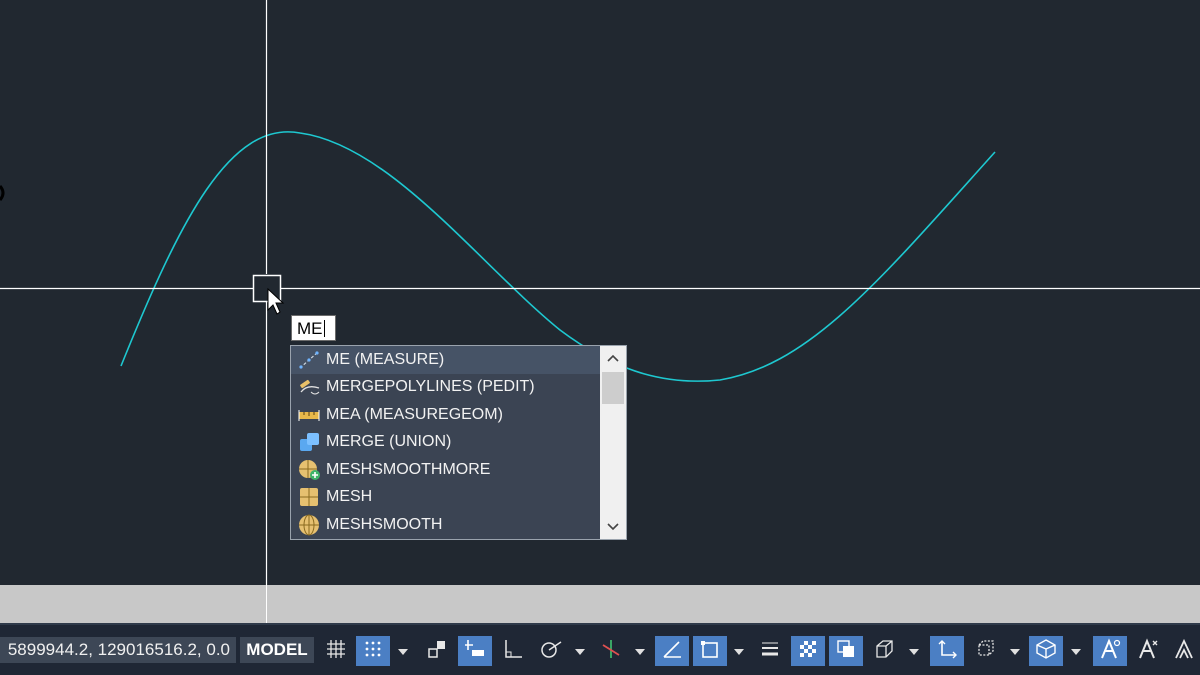  What do you see at coordinates (324, 328) in the screenshot?
I see `text-caret` at bounding box center [324, 328].